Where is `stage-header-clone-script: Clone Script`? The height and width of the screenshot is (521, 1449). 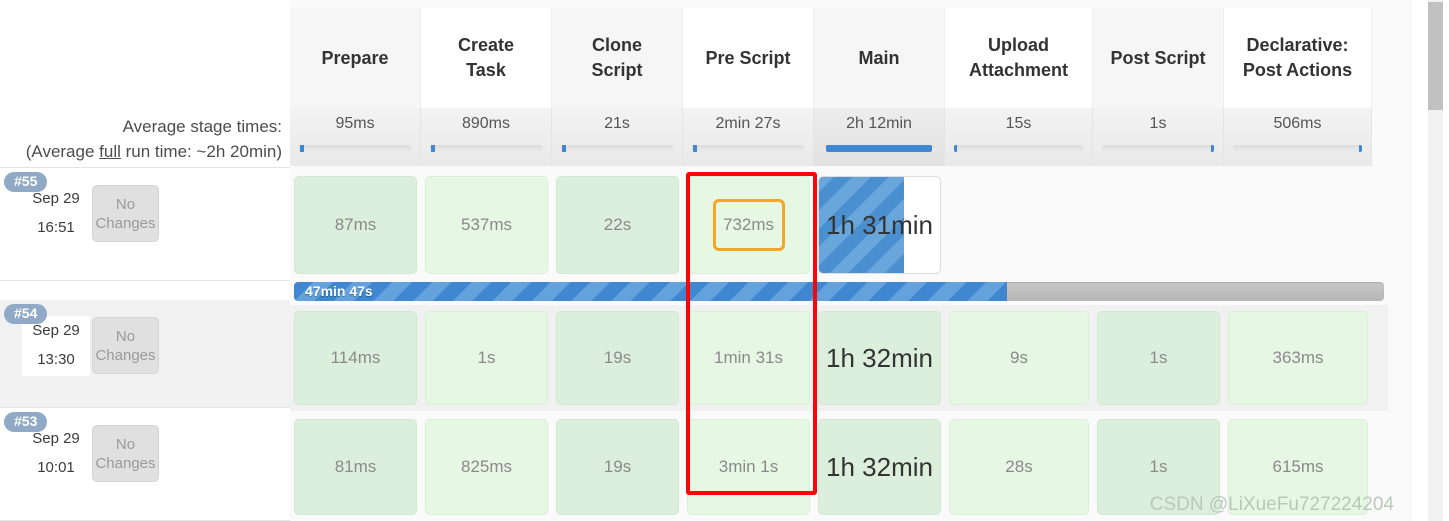 stage-header-clone-script: Clone Script is located at coordinates (617, 58).